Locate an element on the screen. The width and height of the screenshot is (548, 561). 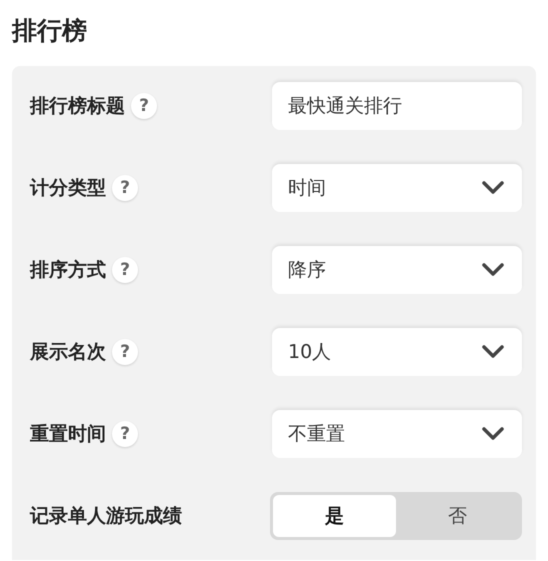
select-field: 10人 is located at coordinates (397, 352).